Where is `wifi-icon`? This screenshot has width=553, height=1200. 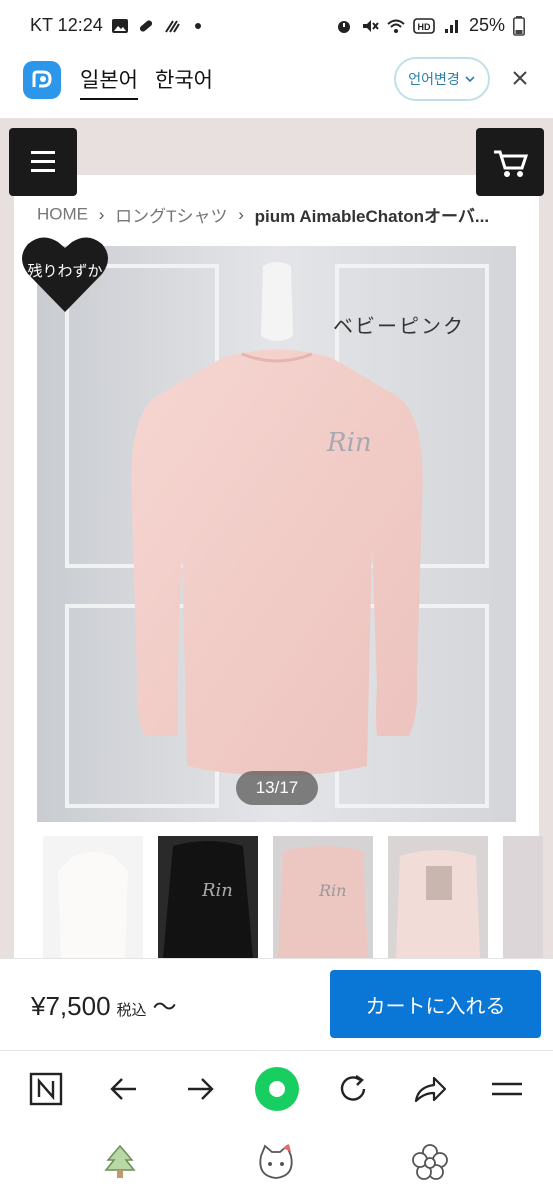 wifi-icon is located at coordinates (396, 26).